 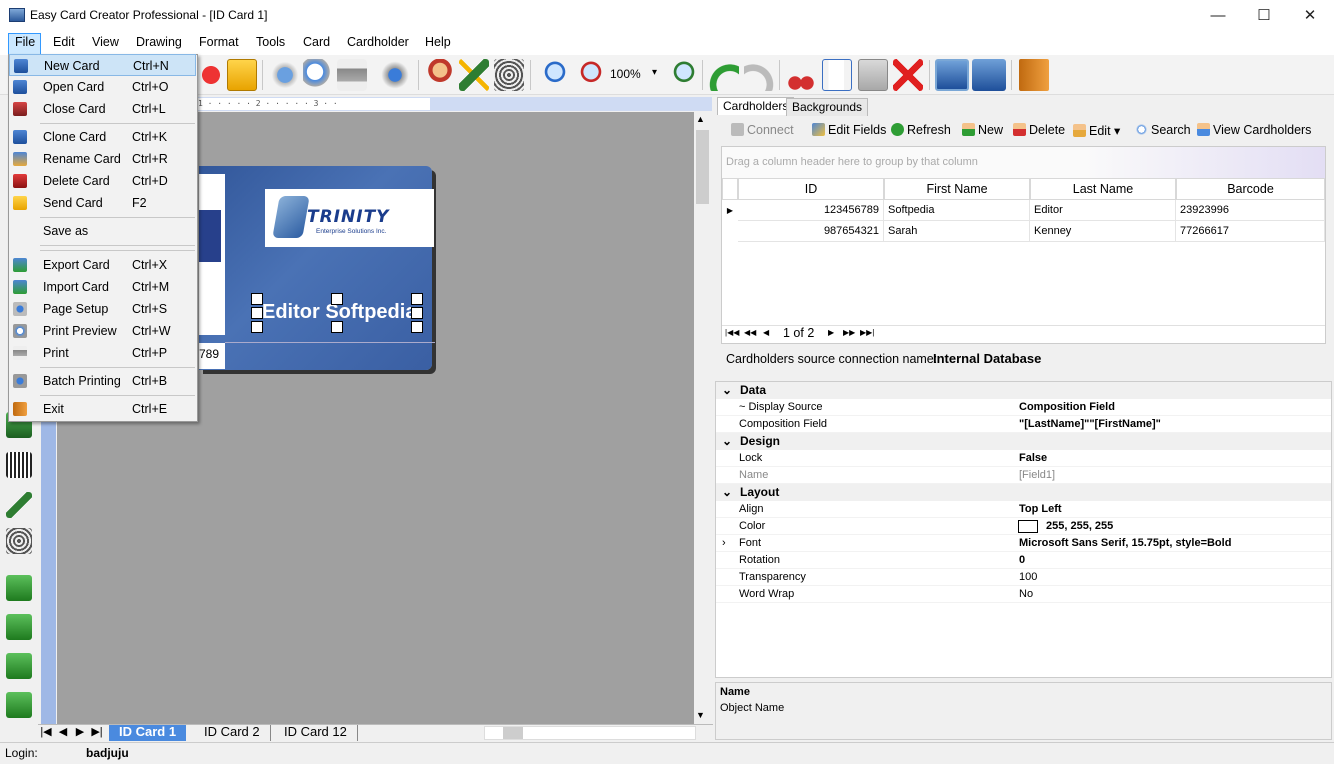 I want to click on pager-prev-page-icon: ◀◀, so click(x=750, y=332).